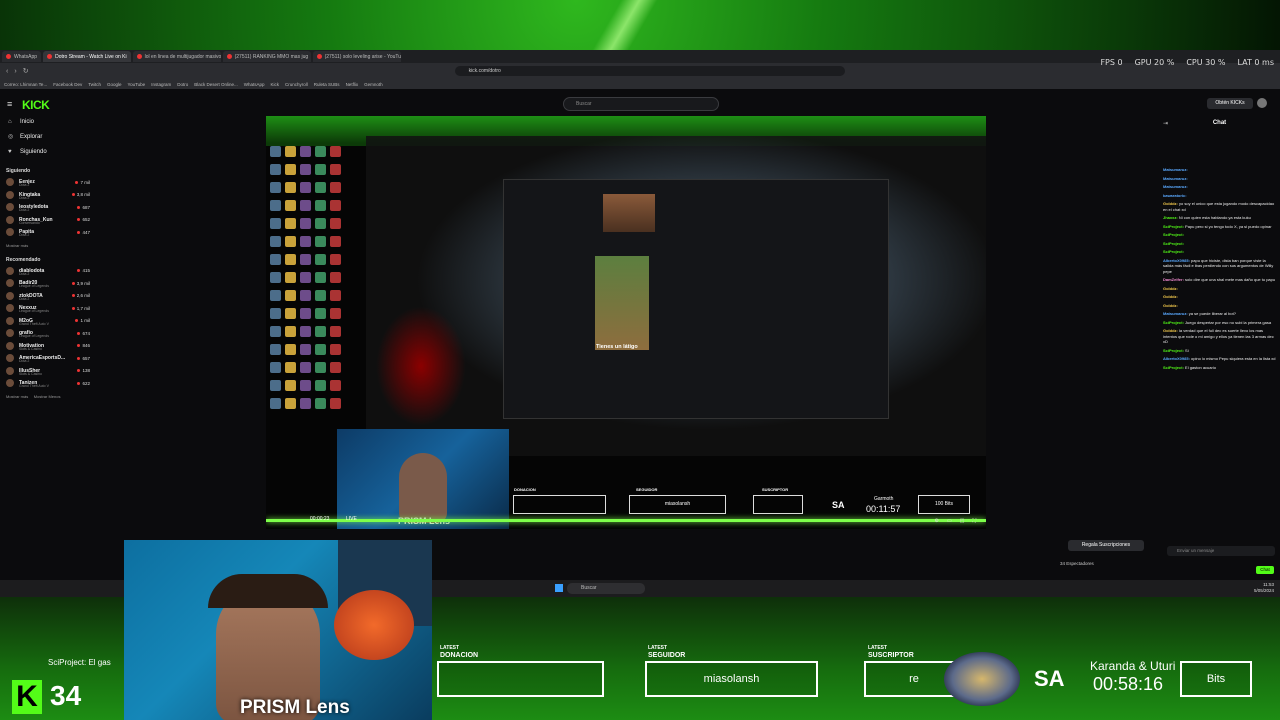 This screenshot has width=1280, height=720. Describe the element at coordinates (10, 358) in the screenshot. I see `channel-avatar` at that location.